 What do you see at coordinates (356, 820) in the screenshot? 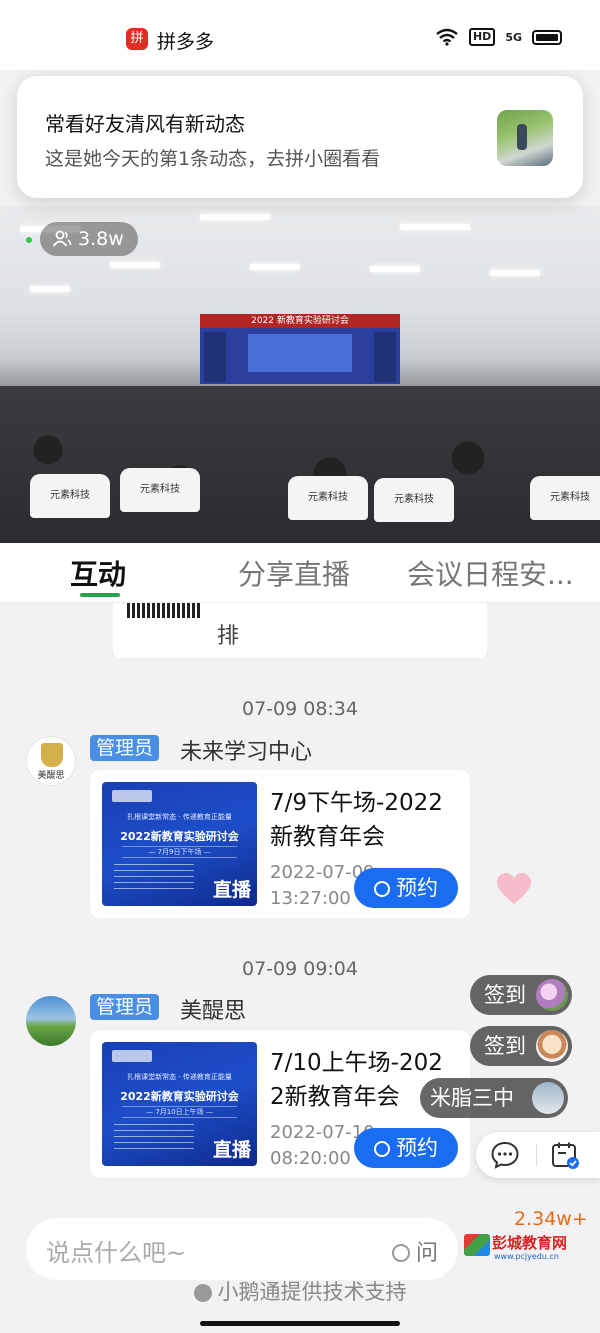
I see `event-title: 7/9下午场-2022新教育年会` at bounding box center [356, 820].